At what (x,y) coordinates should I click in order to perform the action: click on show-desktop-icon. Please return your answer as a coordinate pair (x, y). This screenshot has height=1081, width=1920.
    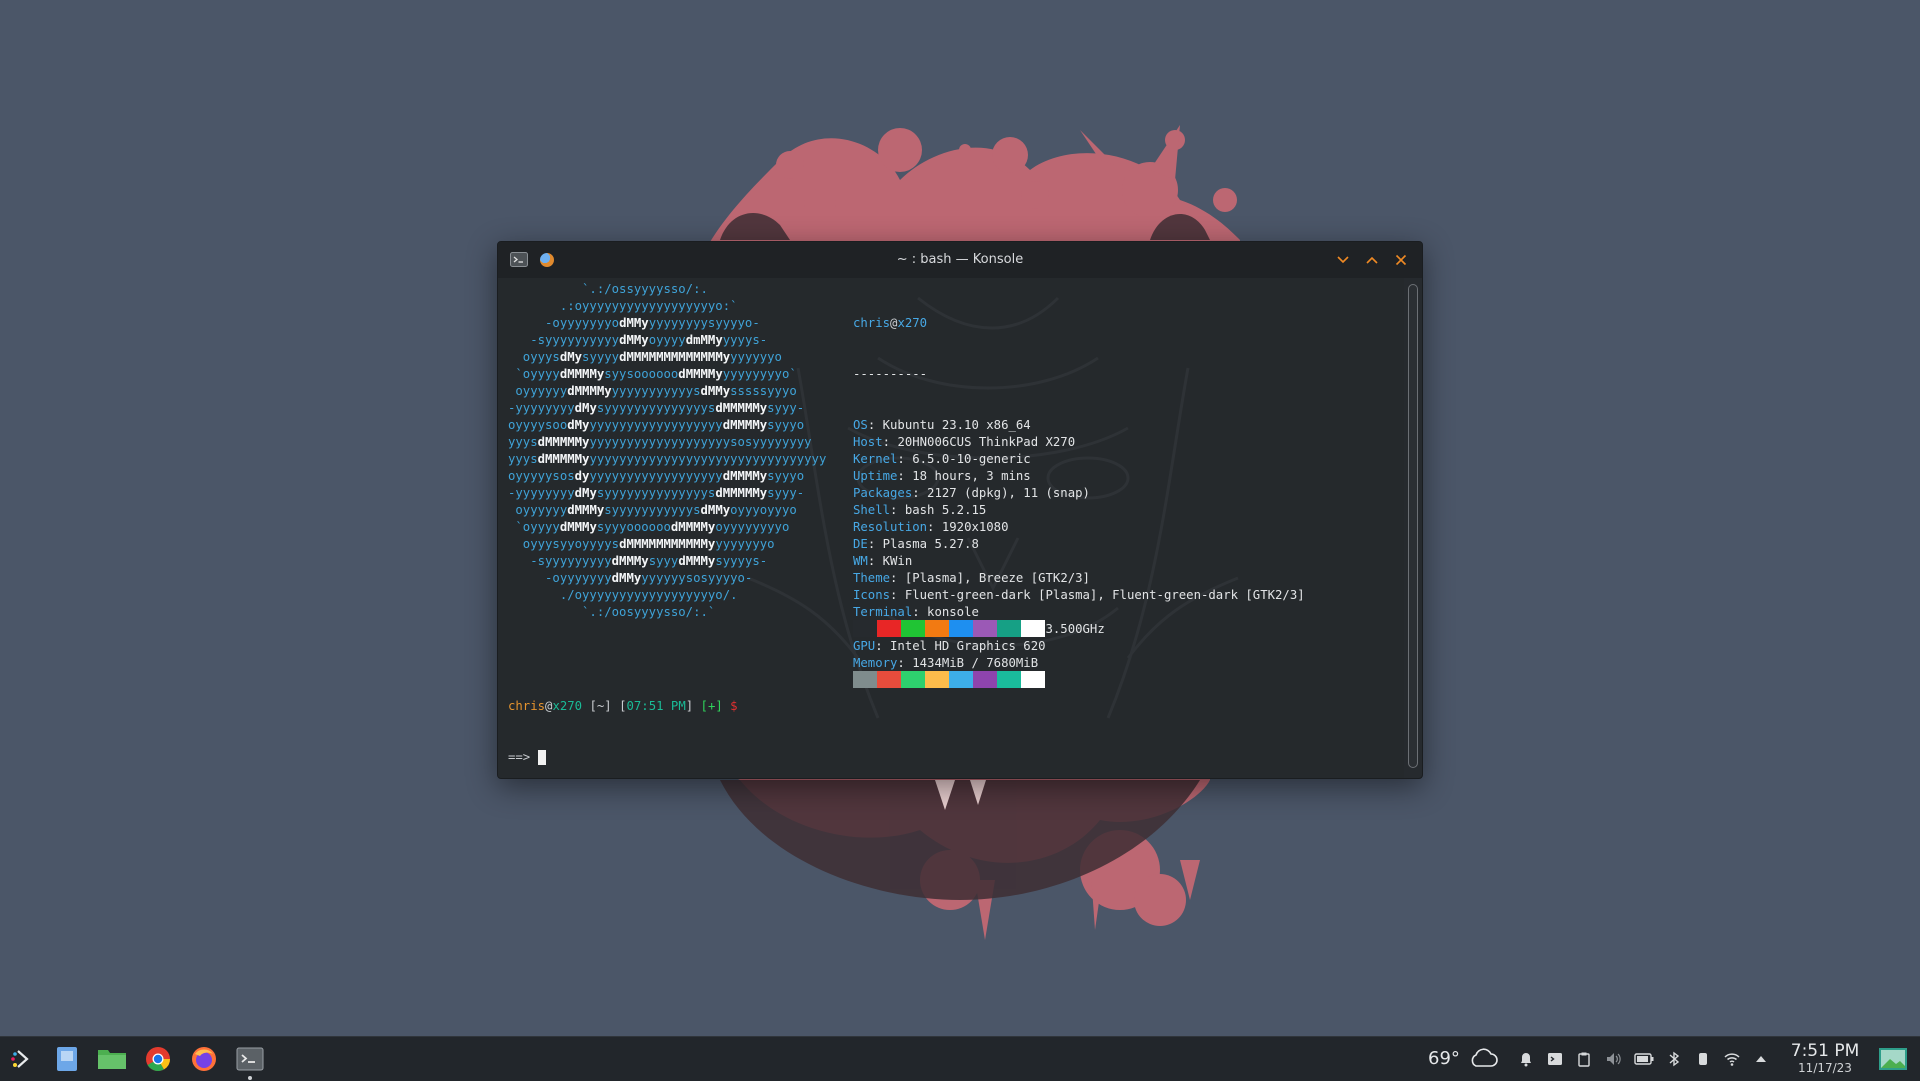
    Looking at the image, I should click on (1893, 1059).